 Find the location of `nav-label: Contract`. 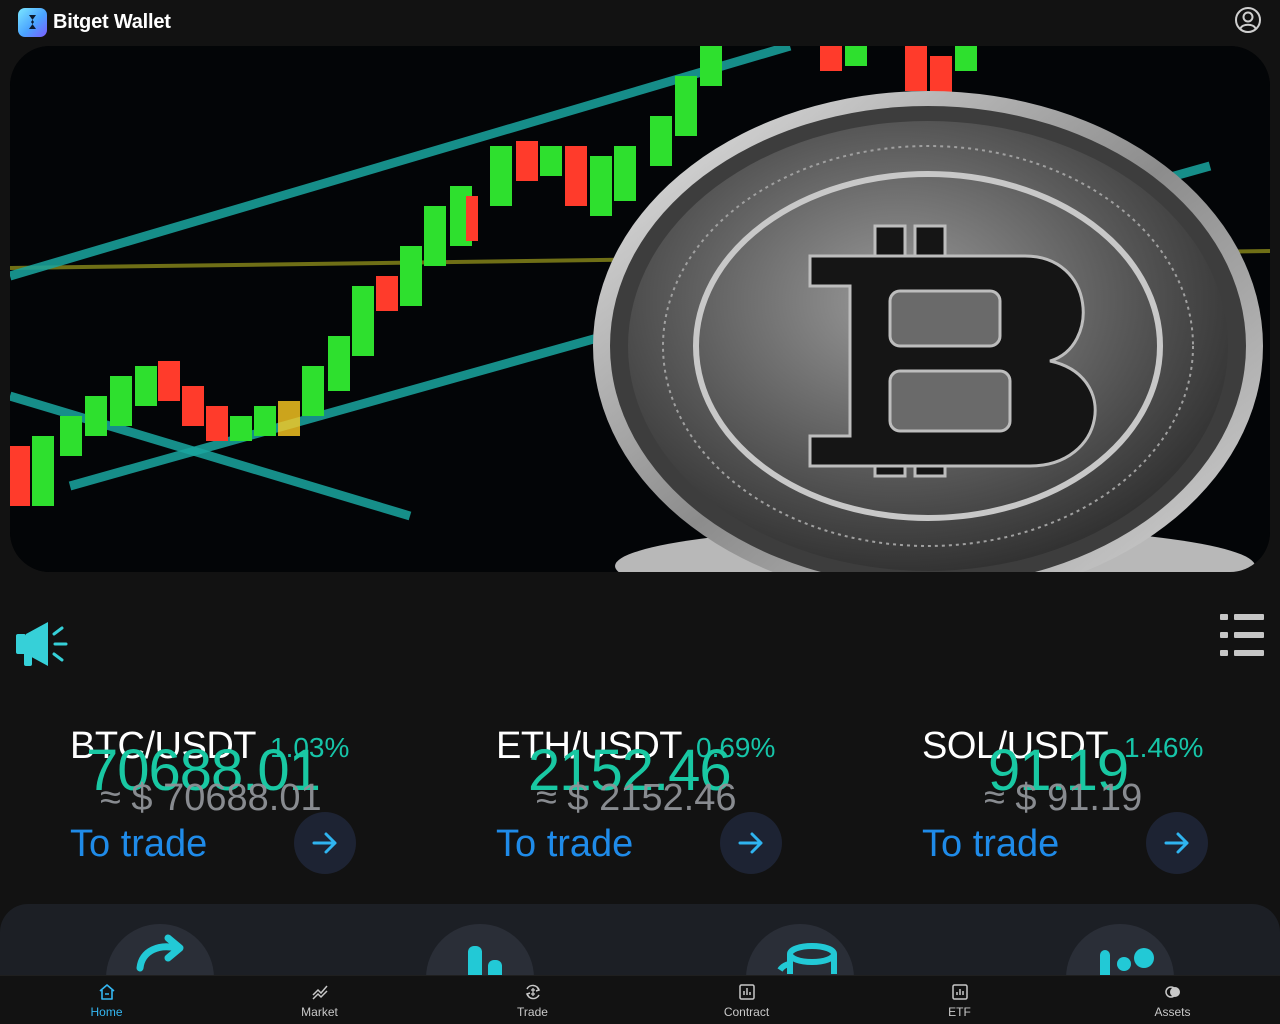

nav-label: Contract is located at coordinates (746, 1012).